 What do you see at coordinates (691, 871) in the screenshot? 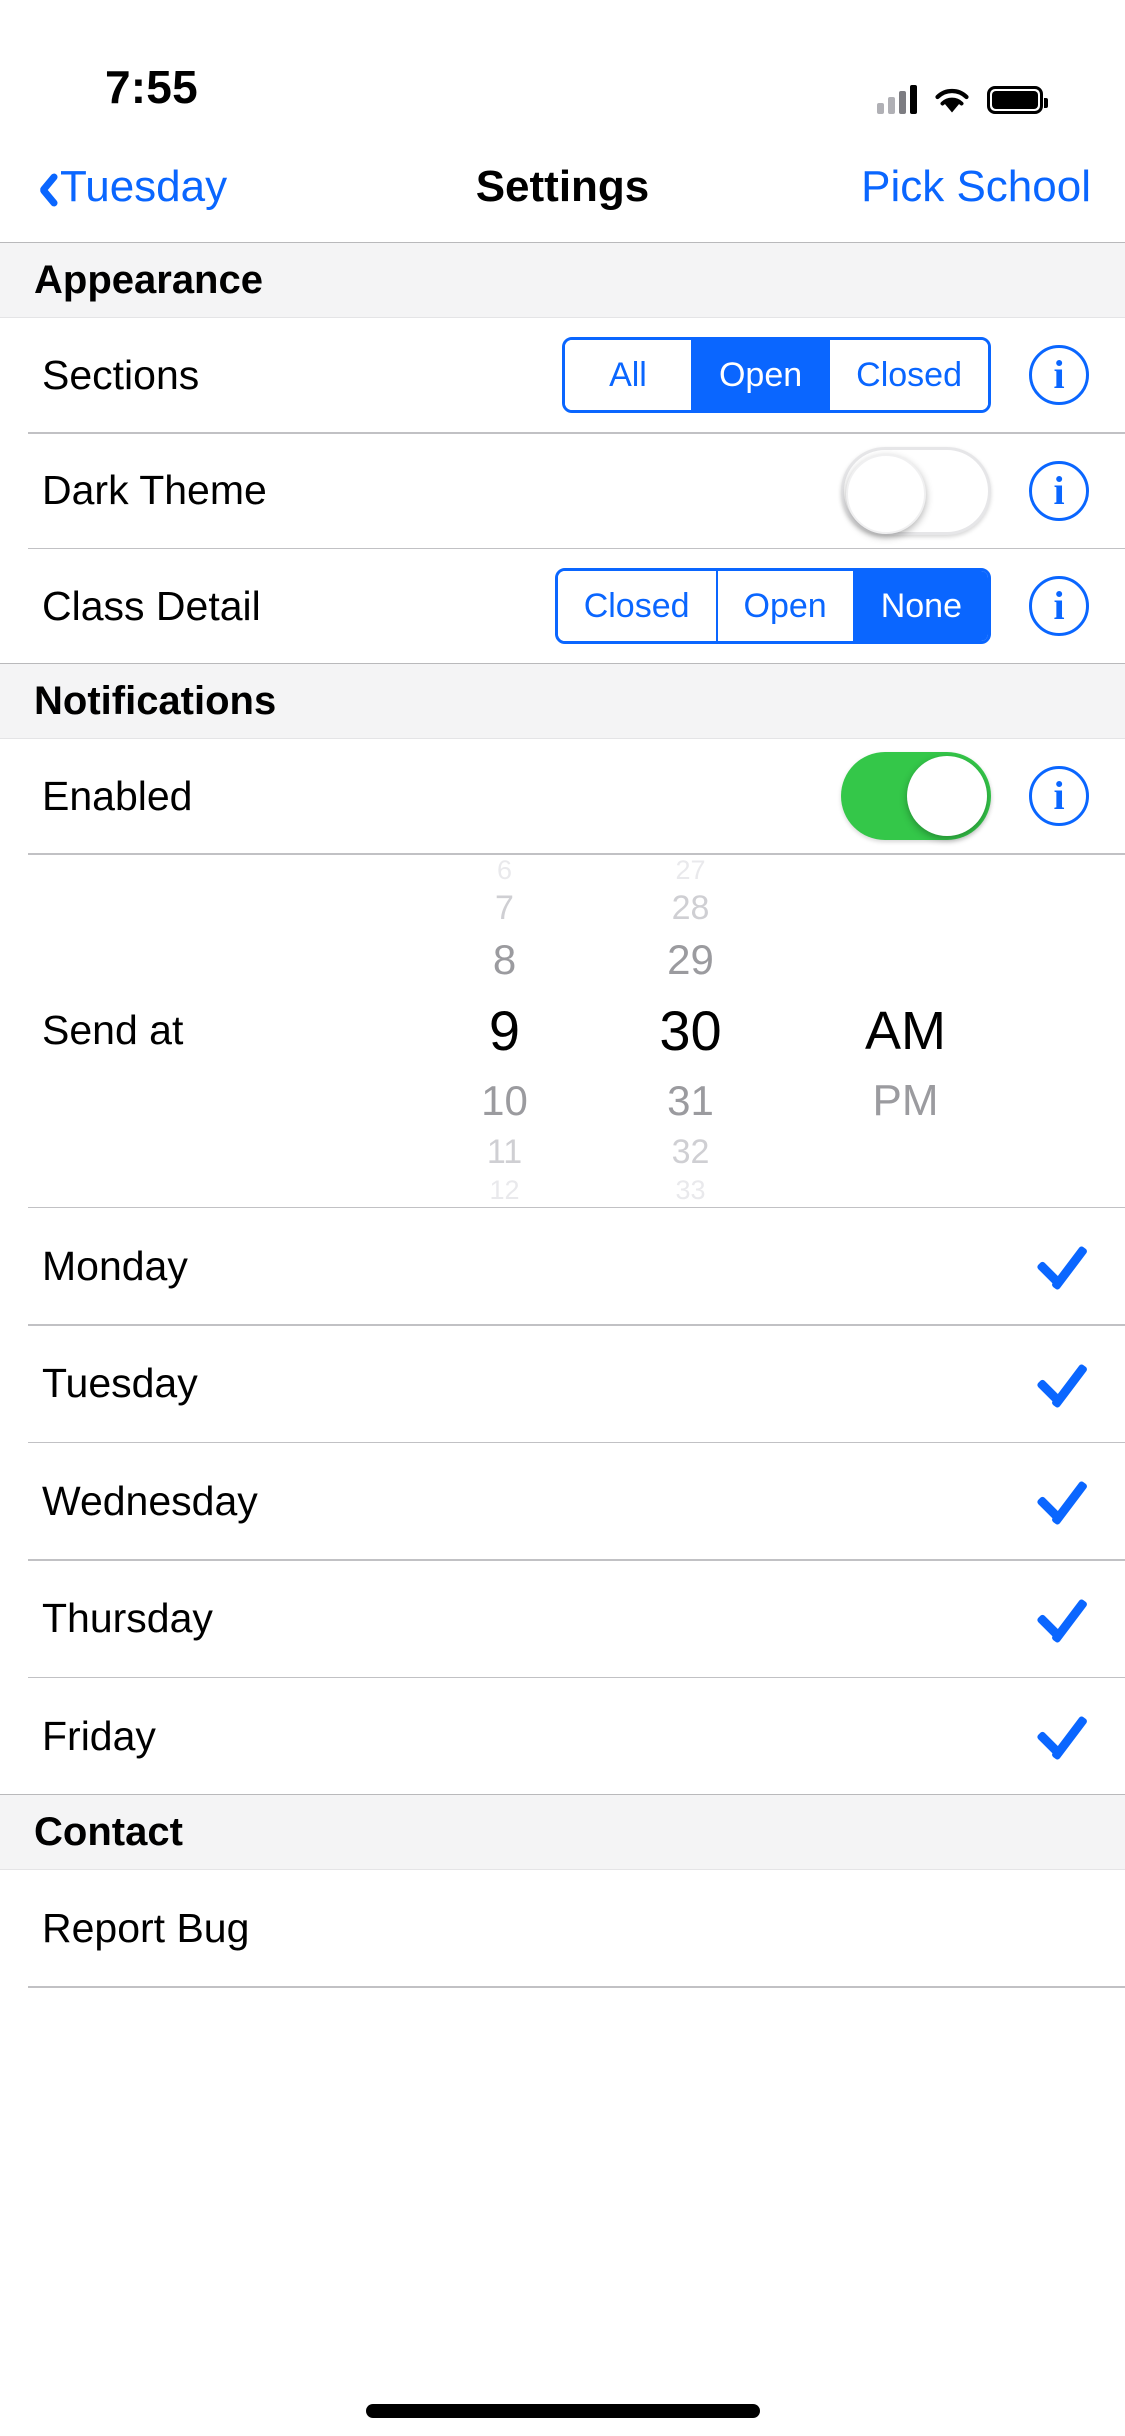
I see `minute-option: 27` at bounding box center [691, 871].